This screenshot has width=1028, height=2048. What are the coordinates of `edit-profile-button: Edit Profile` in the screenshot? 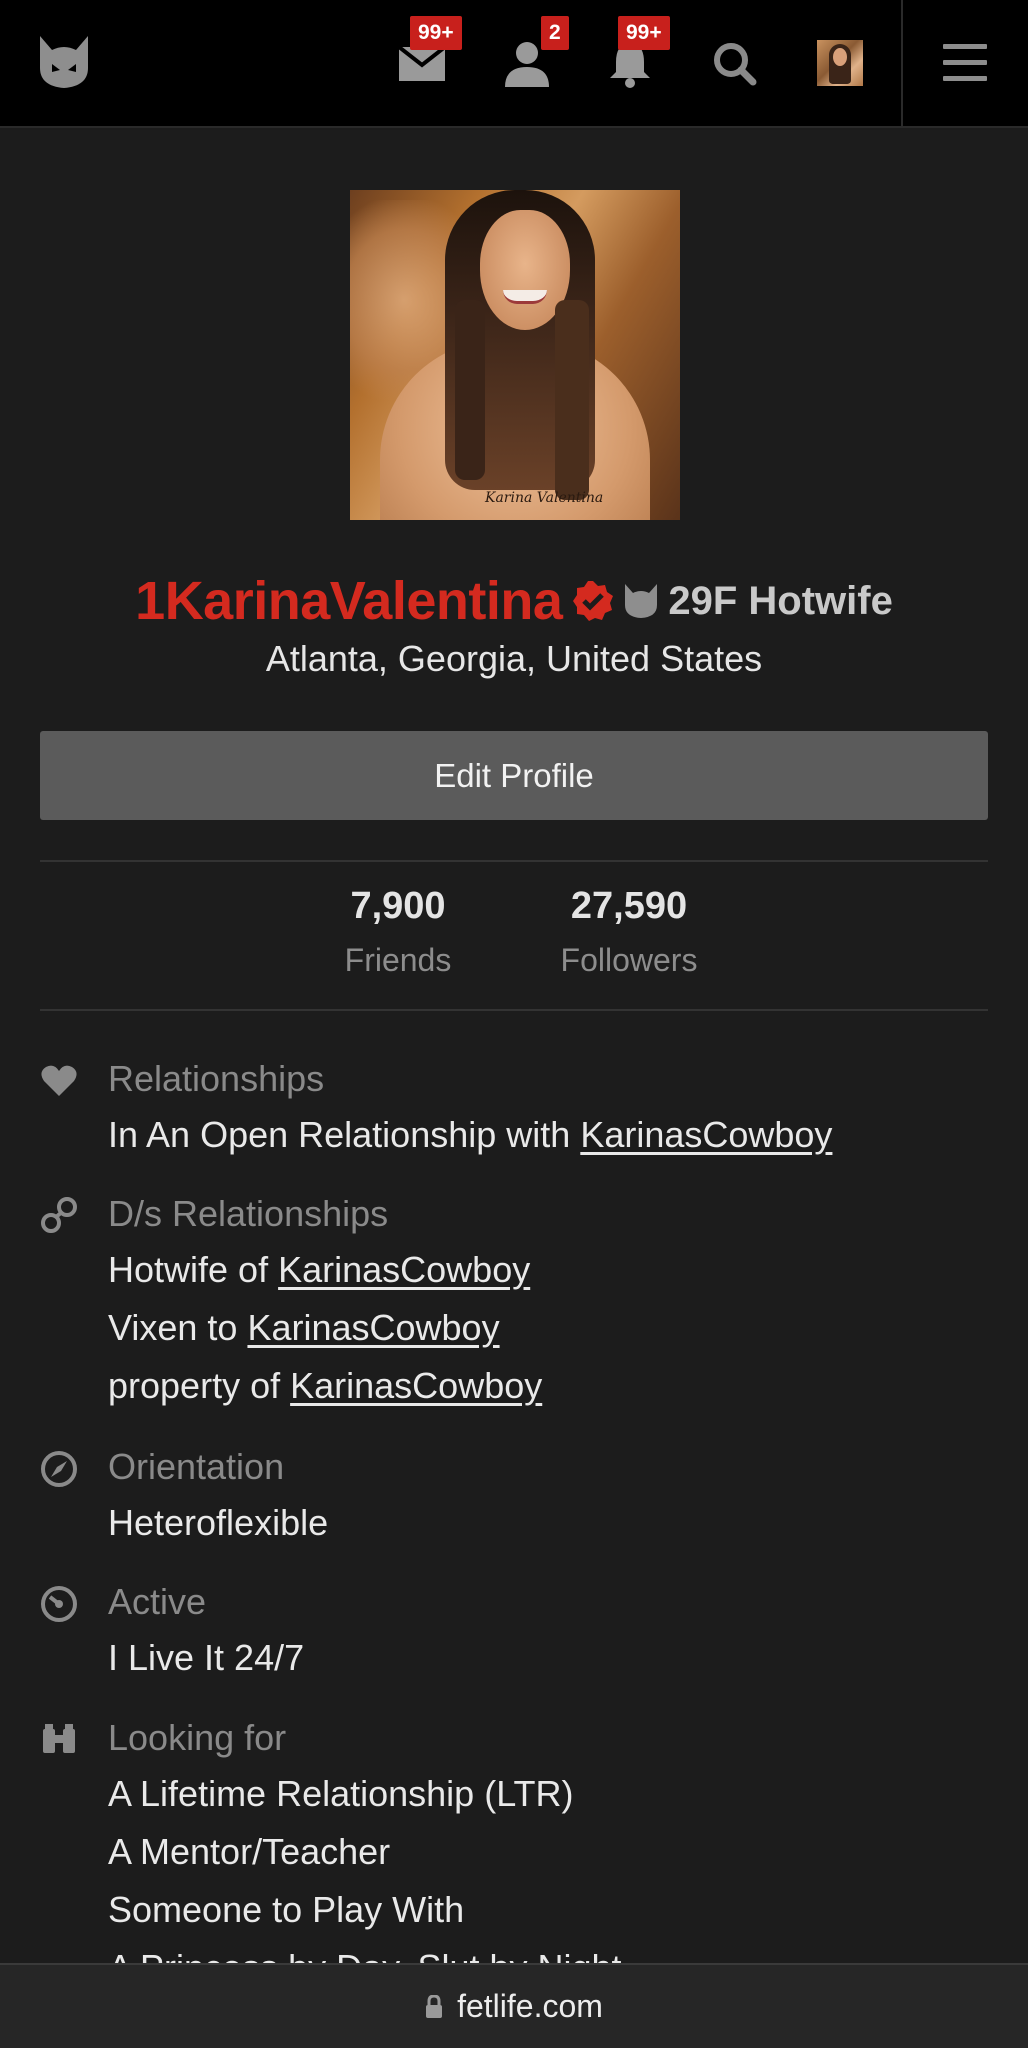 It's located at (514, 775).